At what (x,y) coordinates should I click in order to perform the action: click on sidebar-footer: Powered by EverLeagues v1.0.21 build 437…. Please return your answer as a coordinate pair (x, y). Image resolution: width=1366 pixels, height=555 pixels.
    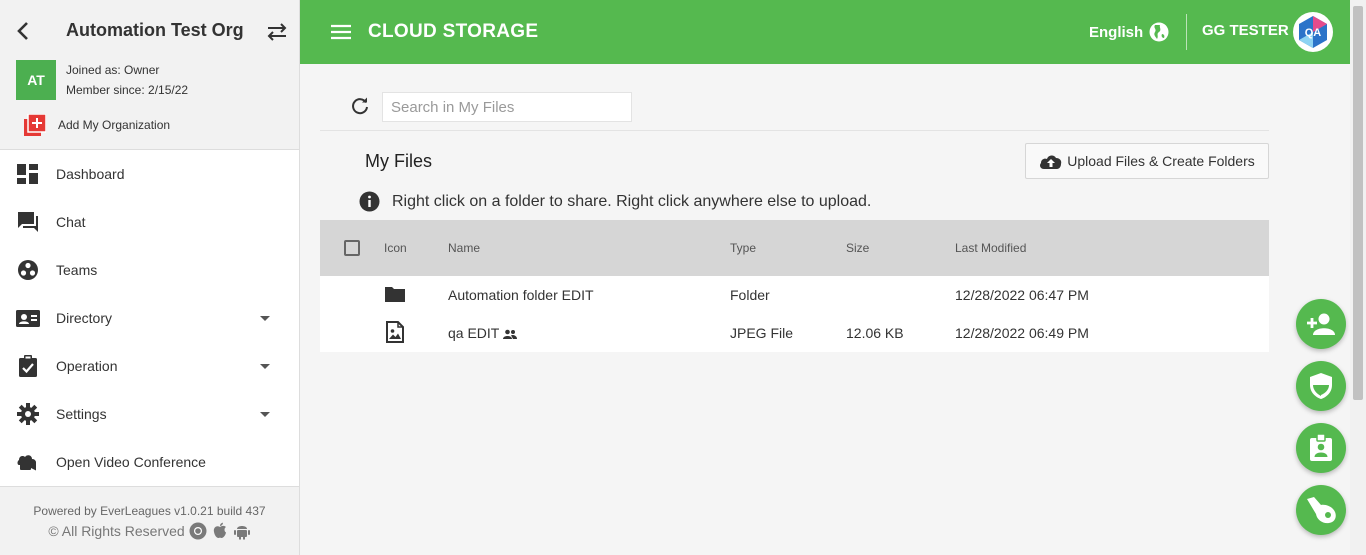
    Looking at the image, I should click on (149, 520).